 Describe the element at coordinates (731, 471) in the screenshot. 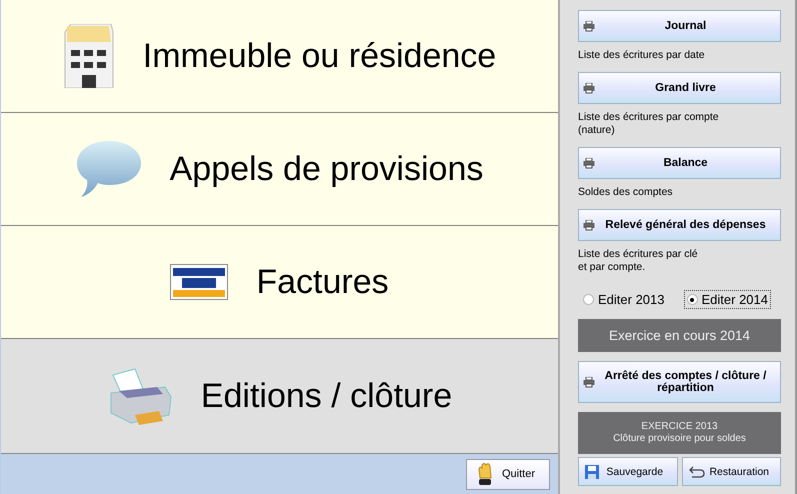

I see `backup-button: Restauration` at that location.